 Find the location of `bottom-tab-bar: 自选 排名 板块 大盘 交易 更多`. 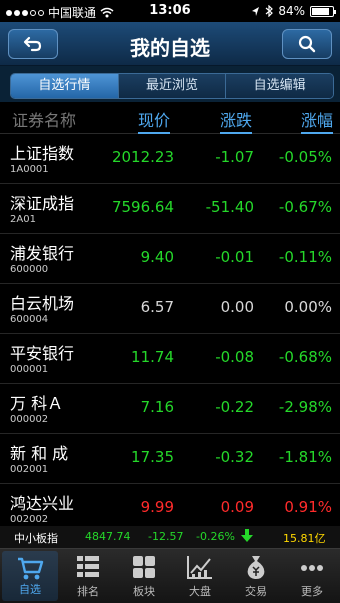

bottom-tab-bar: 自选 排名 板块 大盘 交易 更多 is located at coordinates (170, 575).